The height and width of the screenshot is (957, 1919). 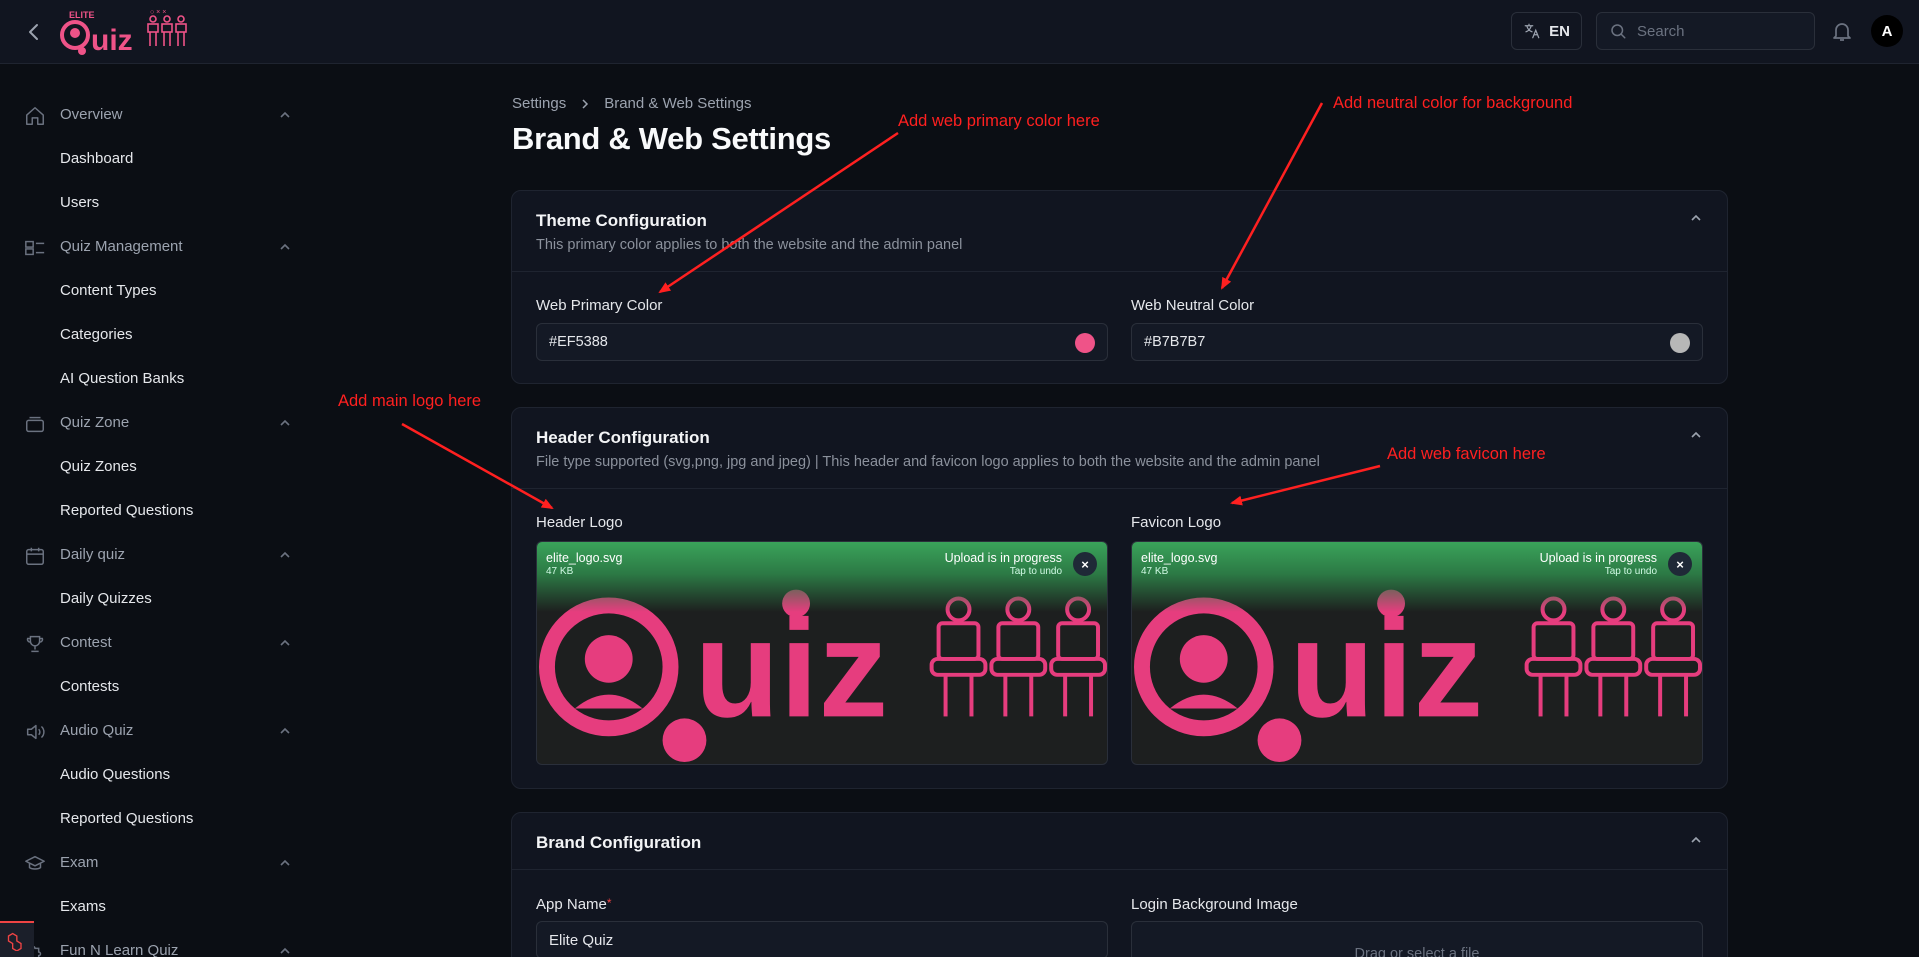 I want to click on page-title: Brand & Web Settings, so click(x=671, y=138).